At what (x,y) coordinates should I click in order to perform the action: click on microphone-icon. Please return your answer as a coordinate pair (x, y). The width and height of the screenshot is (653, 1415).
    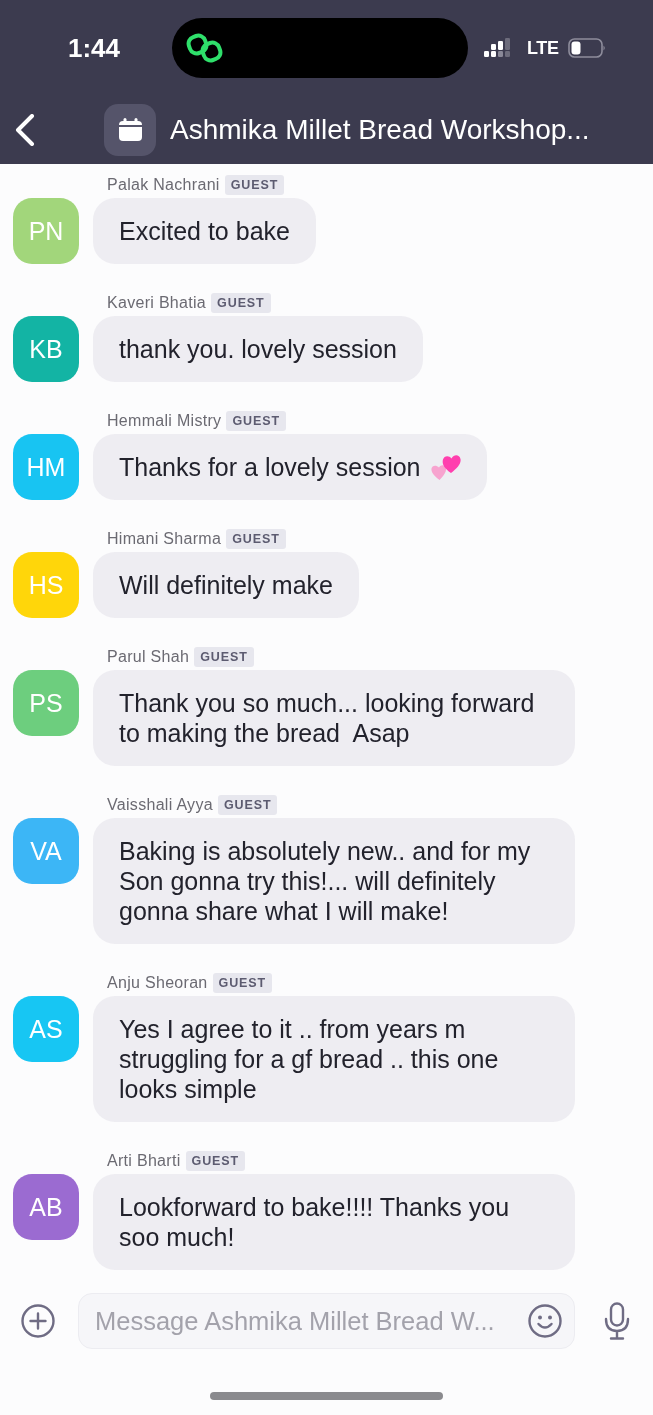
    Looking at the image, I should click on (617, 1321).